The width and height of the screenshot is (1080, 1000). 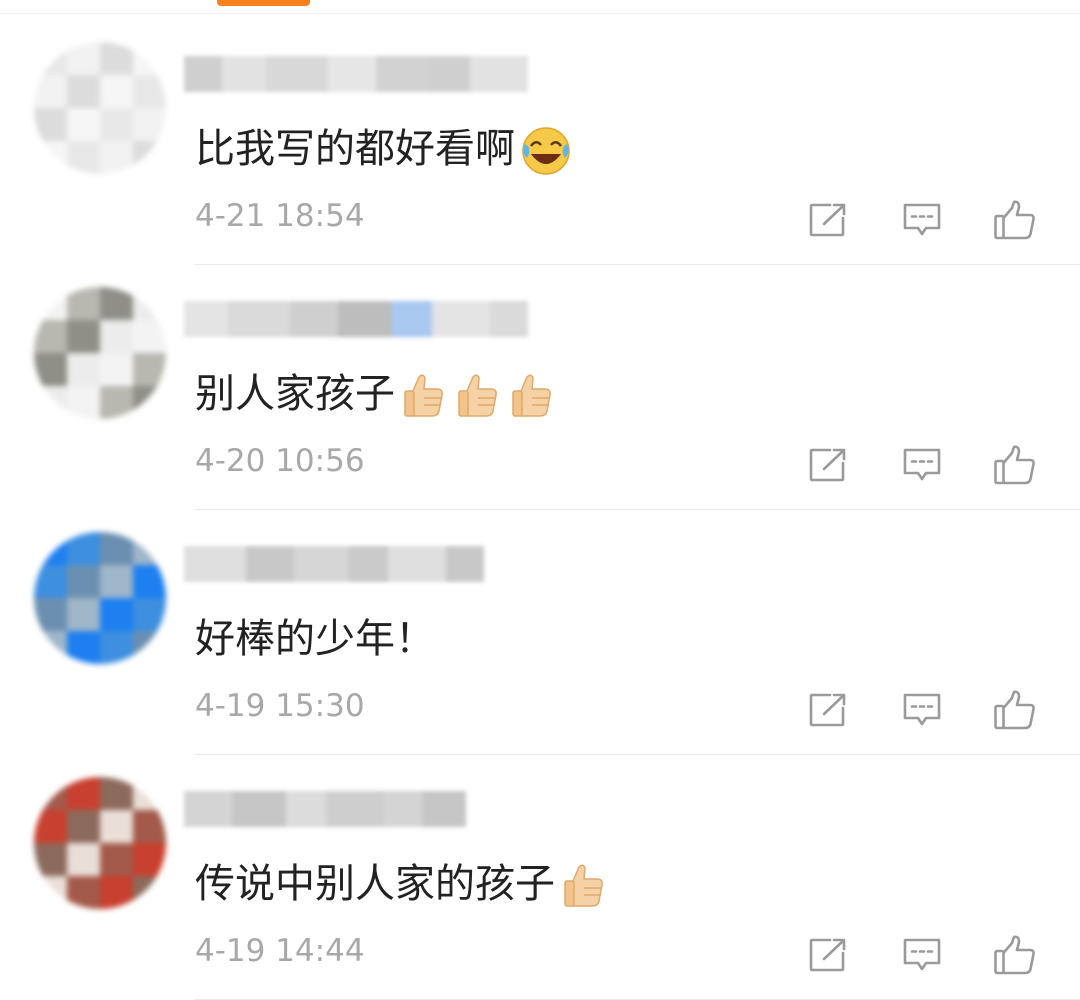 What do you see at coordinates (280, 461) in the screenshot?
I see `comment-timestamp: 4-20 10:56` at bounding box center [280, 461].